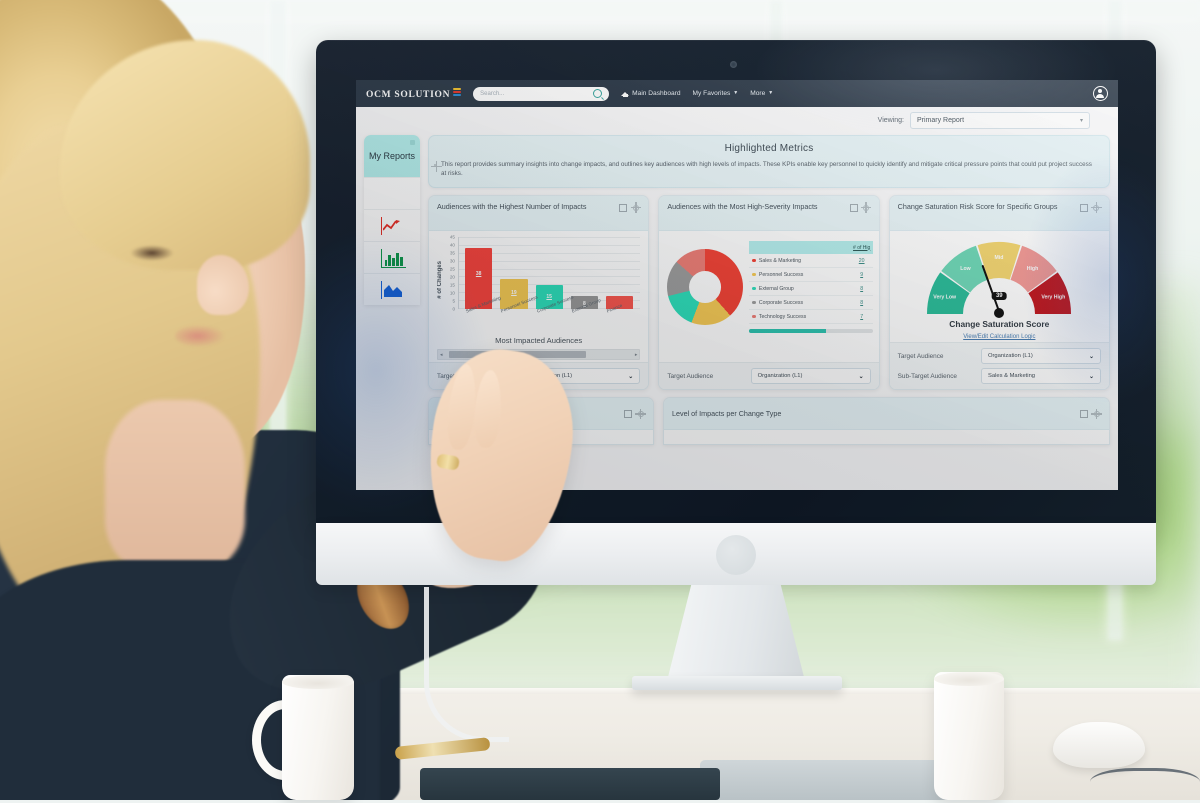 The width and height of the screenshot is (1200, 803). Describe the element at coordinates (736, 555) in the screenshot. I see `monitor-logo` at that location.